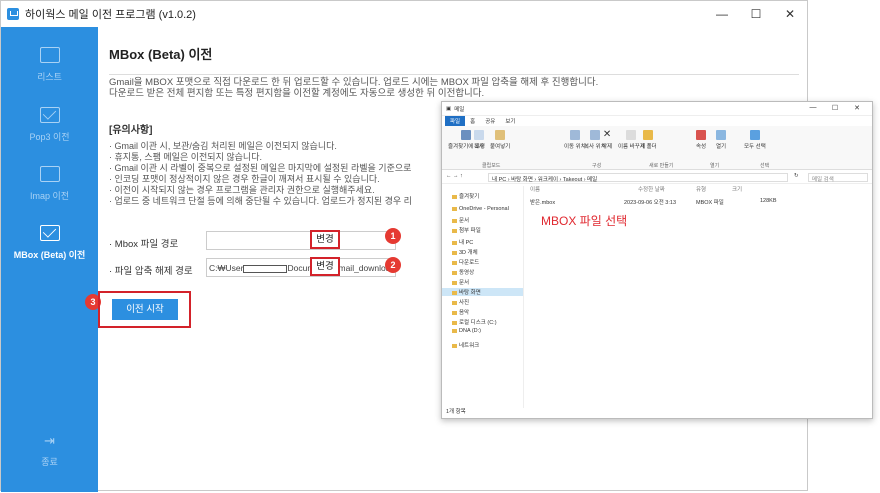  What do you see at coordinates (838, 178) in the screenshot?
I see `explorer-search-input: 메일 검색` at bounding box center [838, 178].